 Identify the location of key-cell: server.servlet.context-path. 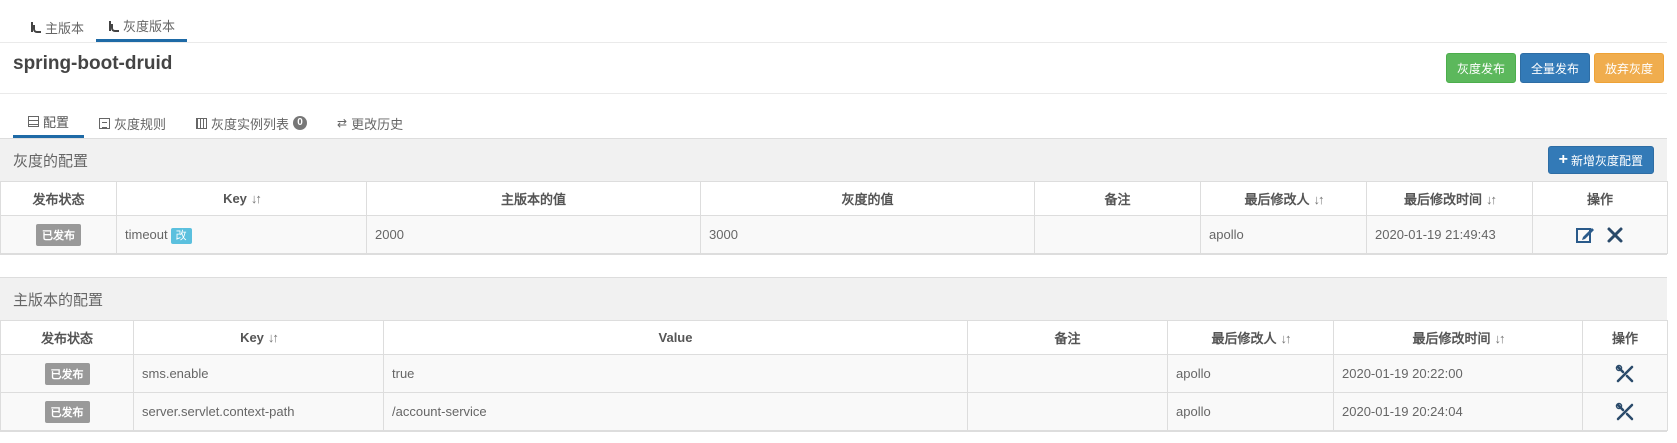
(258, 411).